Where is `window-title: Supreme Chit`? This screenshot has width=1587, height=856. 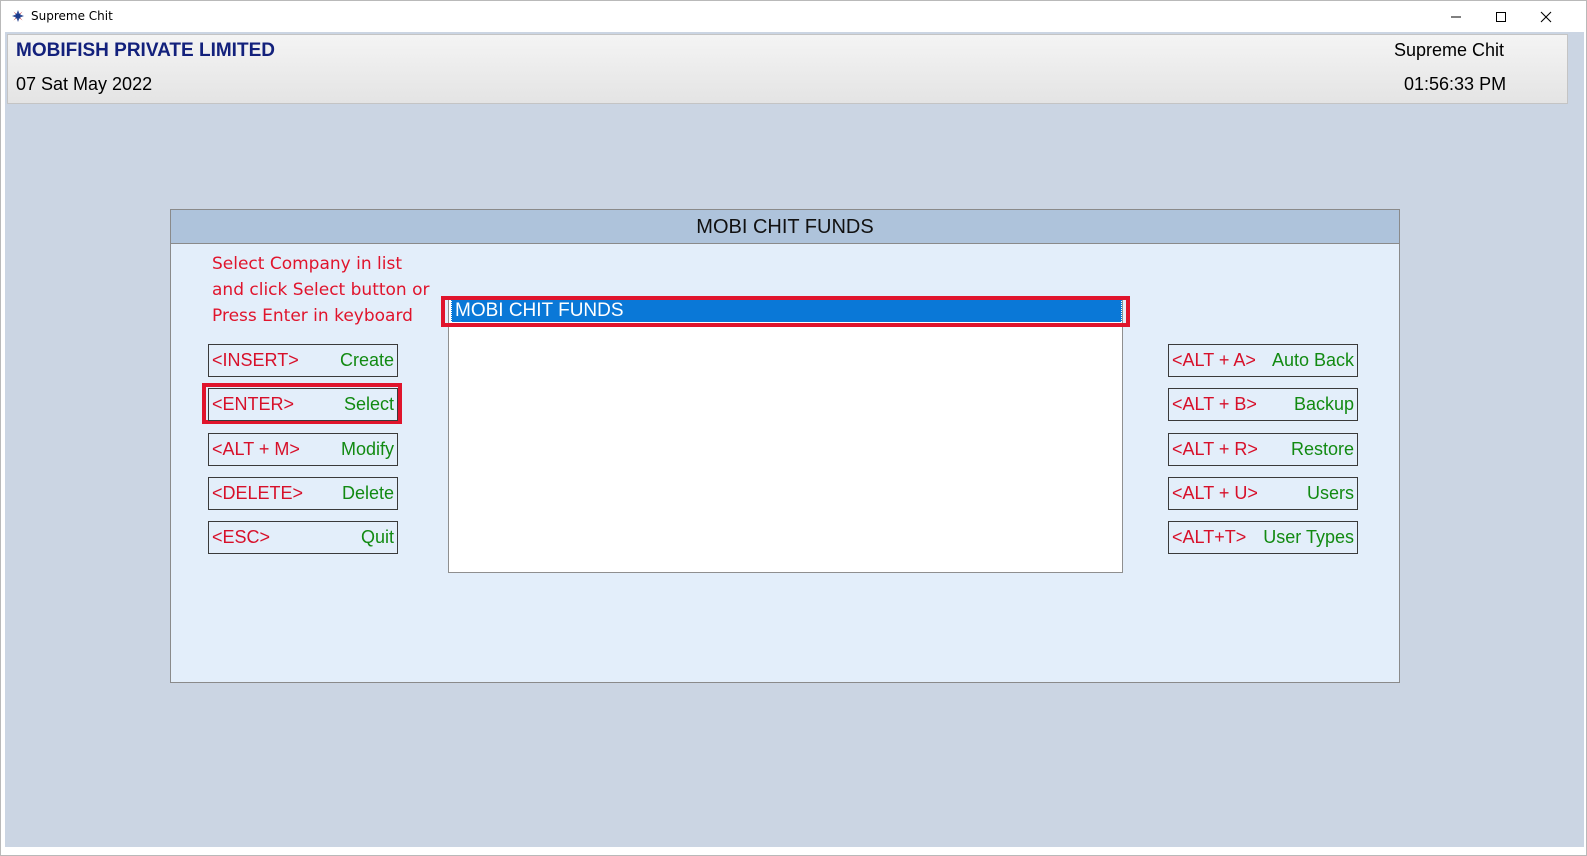
window-title: Supreme Chit is located at coordinates (72, 16).